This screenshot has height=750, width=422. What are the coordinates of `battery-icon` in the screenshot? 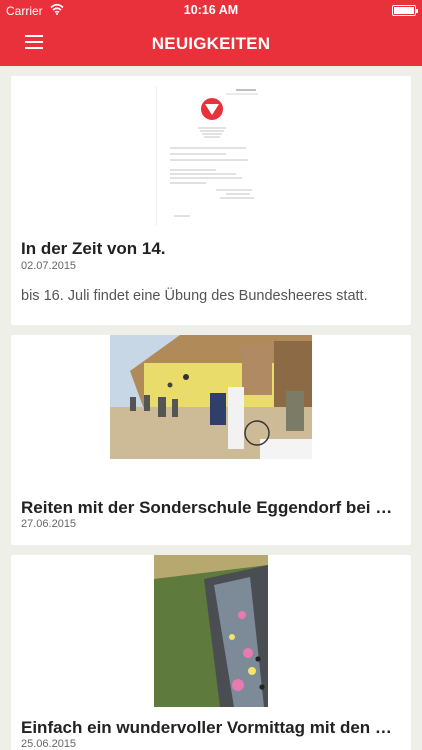 It's located at (405, 10).